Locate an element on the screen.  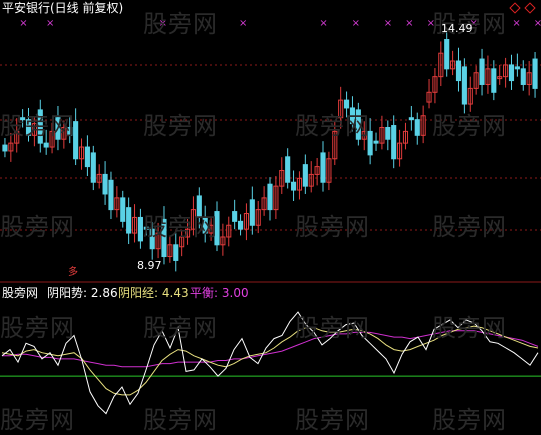
indicator-yinyangjing-label: 阴阳经: is located at coordinates (138, 293).